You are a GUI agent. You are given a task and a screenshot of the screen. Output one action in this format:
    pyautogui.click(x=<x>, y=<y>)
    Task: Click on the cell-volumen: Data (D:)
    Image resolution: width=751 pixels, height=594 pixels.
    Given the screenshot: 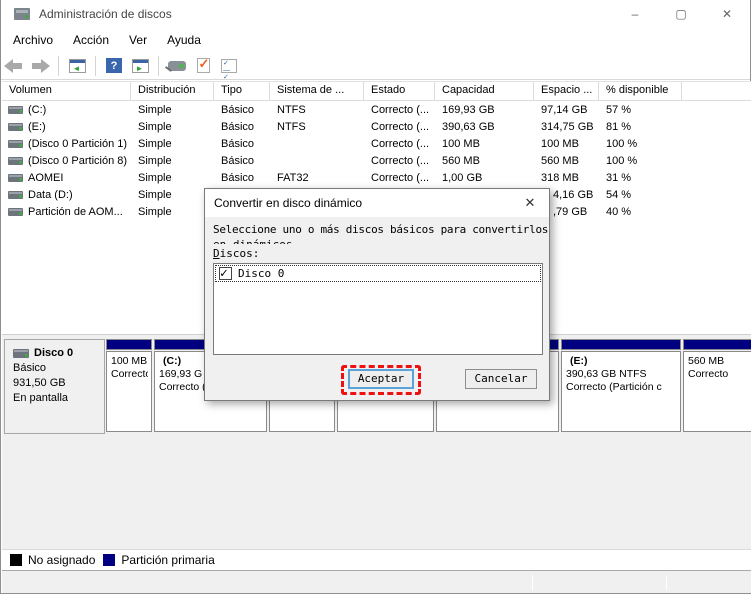 What is the action you would take?
    pyautogui.click(x=66, y=195)
    